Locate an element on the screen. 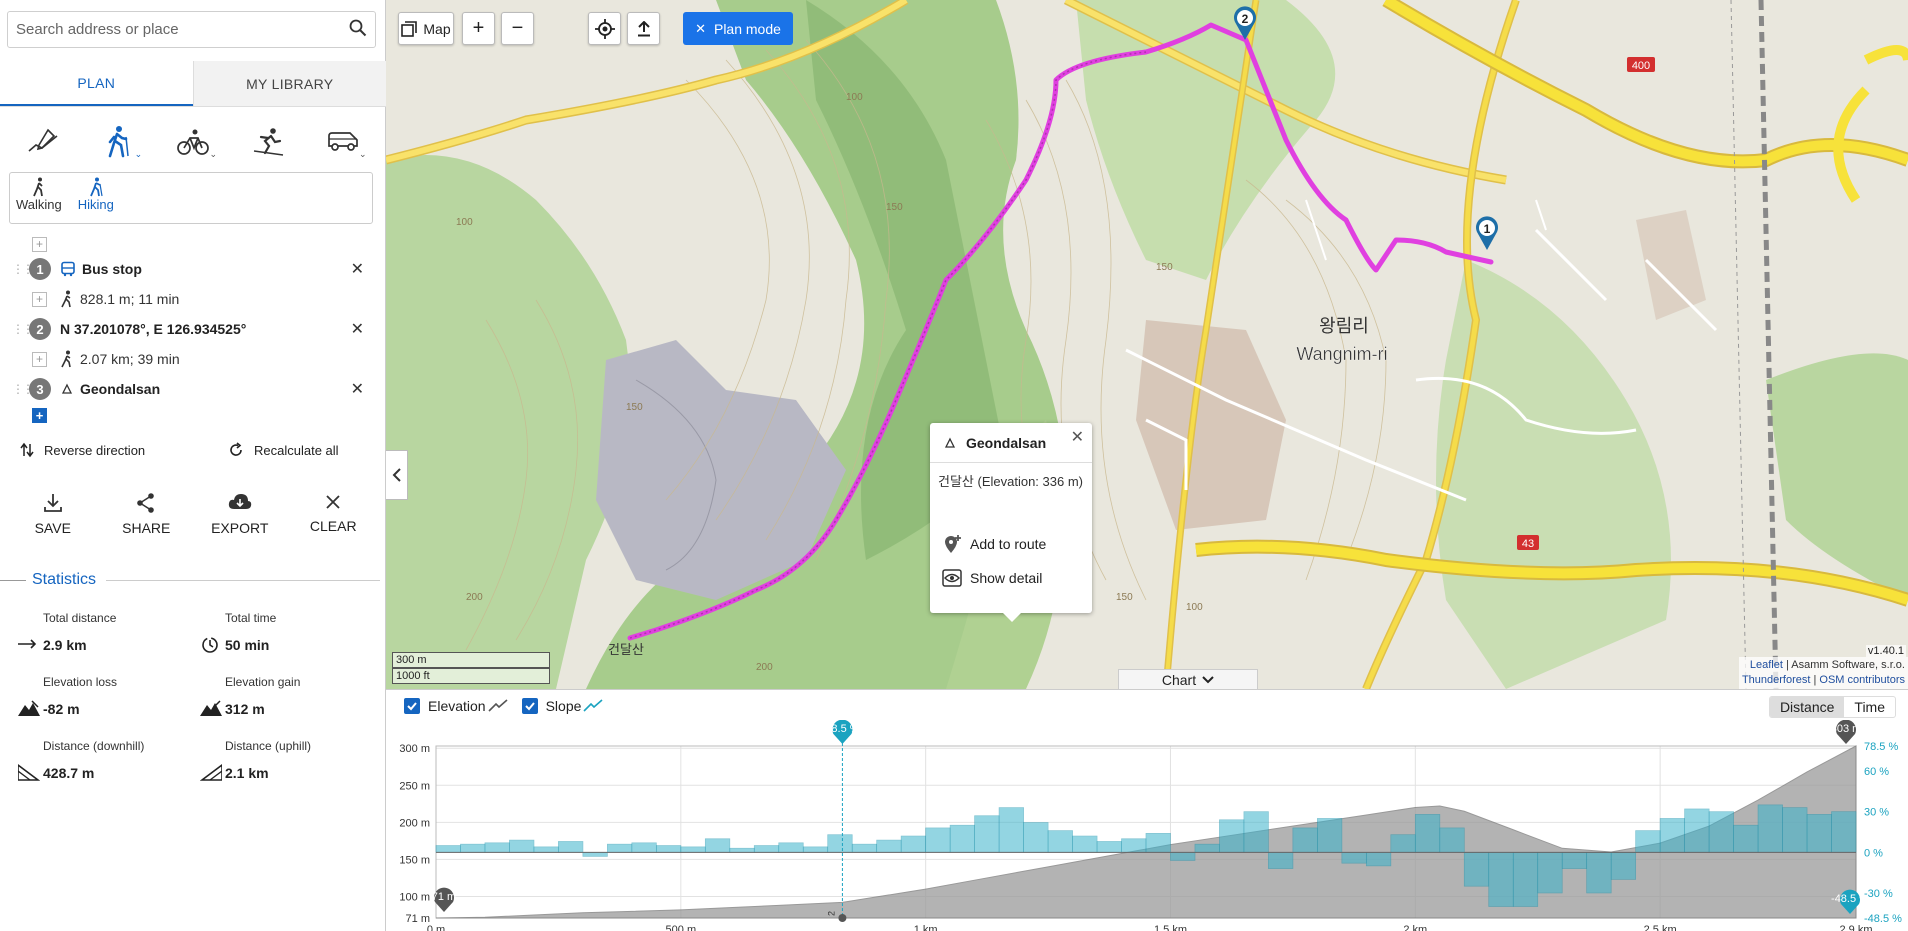 The image size is (1908, 931). car-icon is located at coordinates (342, 141).